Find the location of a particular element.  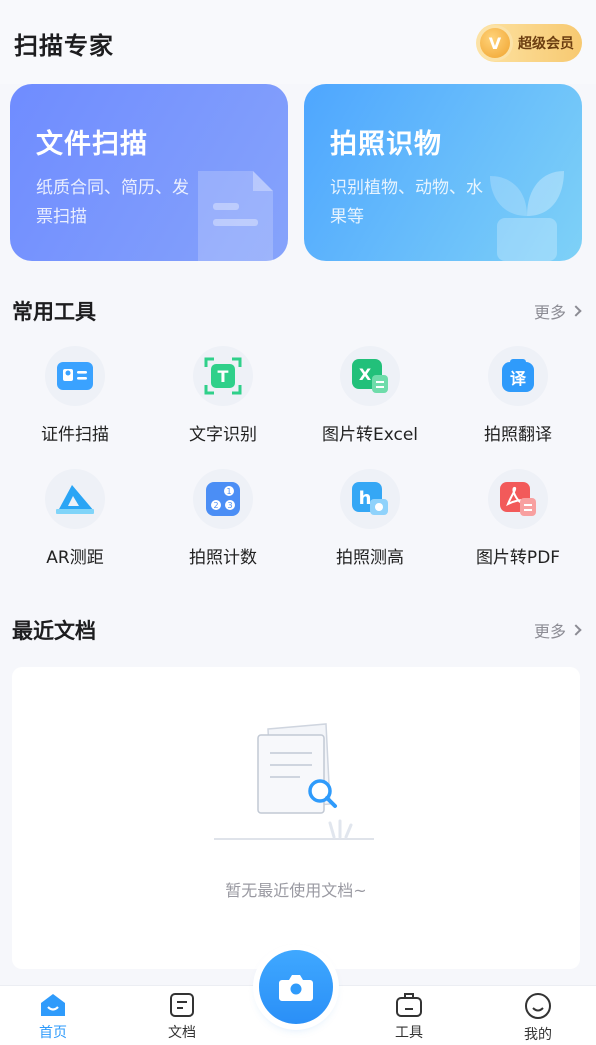

profile-icon is located at coordinates (538, 1006).